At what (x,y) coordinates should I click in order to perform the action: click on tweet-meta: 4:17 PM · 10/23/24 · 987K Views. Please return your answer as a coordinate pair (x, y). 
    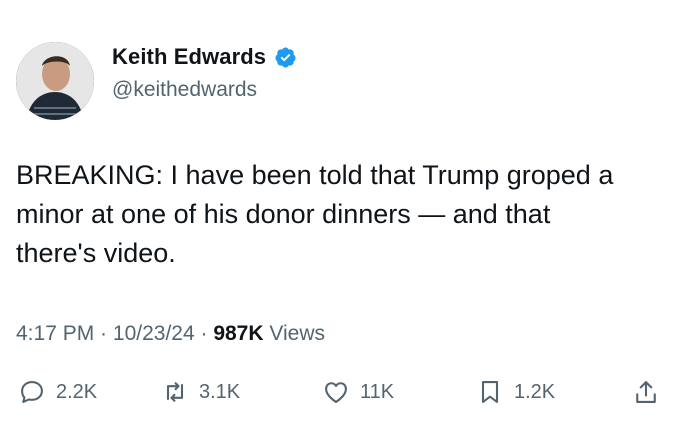
    Looking at the image, I should click on (170, 334).